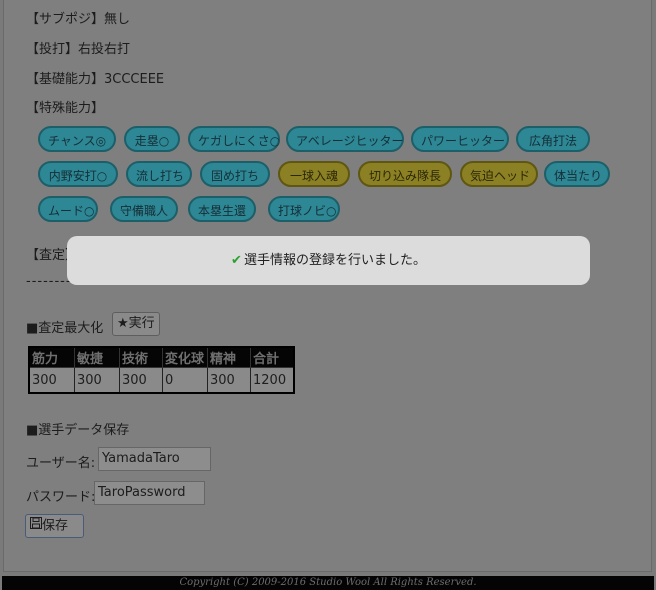 This screenshot has width=656, height=590. I want to click on password-label: パスワード:, so click(61, 497).